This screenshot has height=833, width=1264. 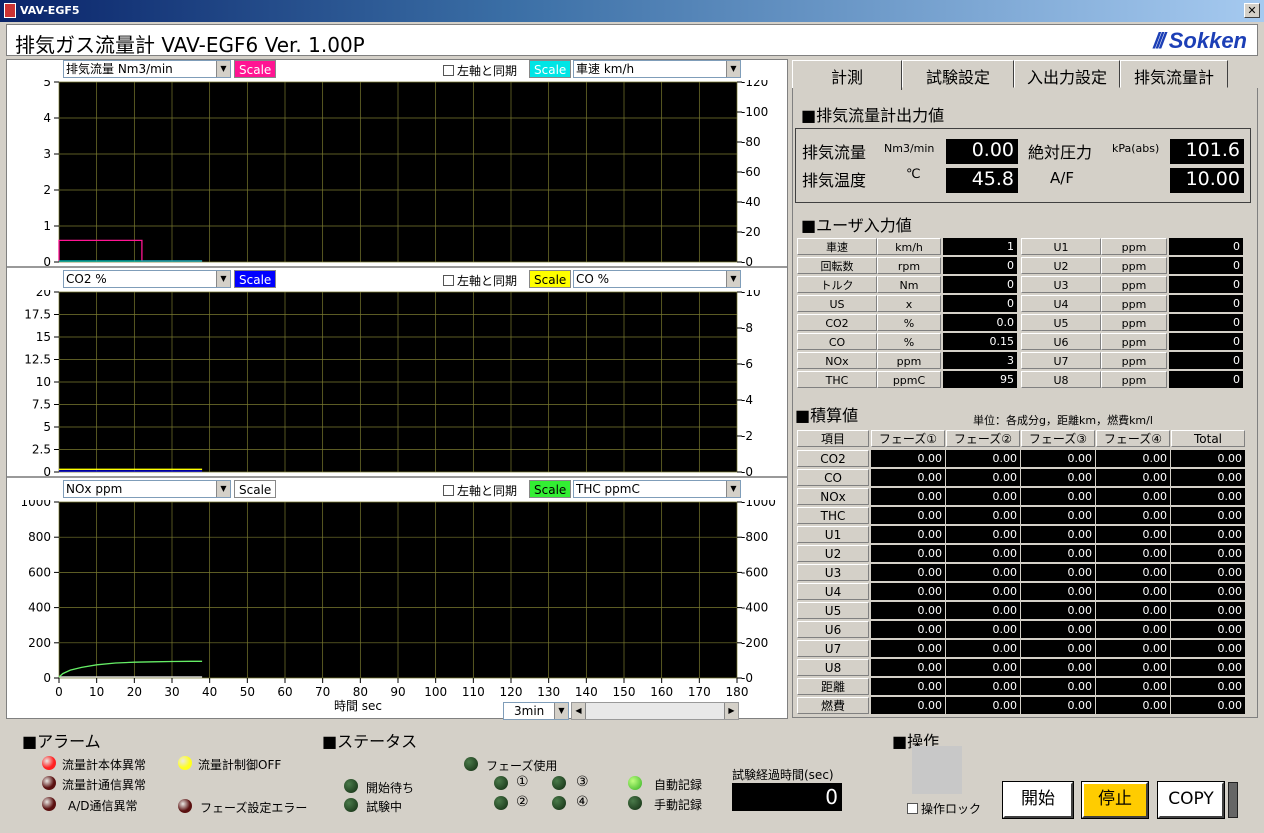 I want to click on chevron-down-icon: ▼, so click(x=561, y=711).